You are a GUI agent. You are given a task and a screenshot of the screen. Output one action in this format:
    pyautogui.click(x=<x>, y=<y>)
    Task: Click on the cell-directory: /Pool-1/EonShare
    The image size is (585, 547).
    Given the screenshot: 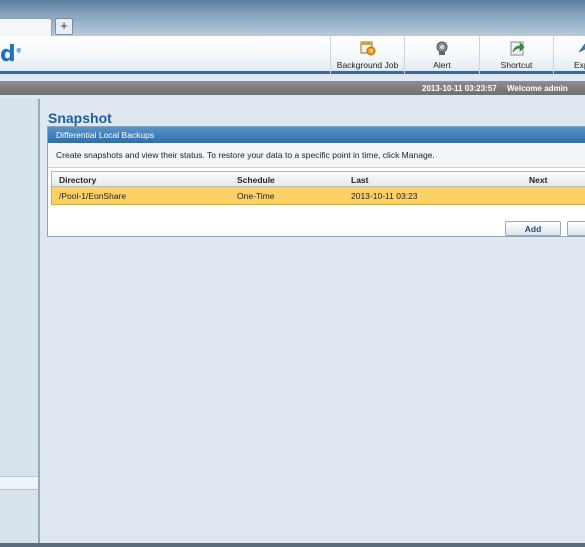 What is the action you would take?
    pyautogui.click(x=93, y=196)
    